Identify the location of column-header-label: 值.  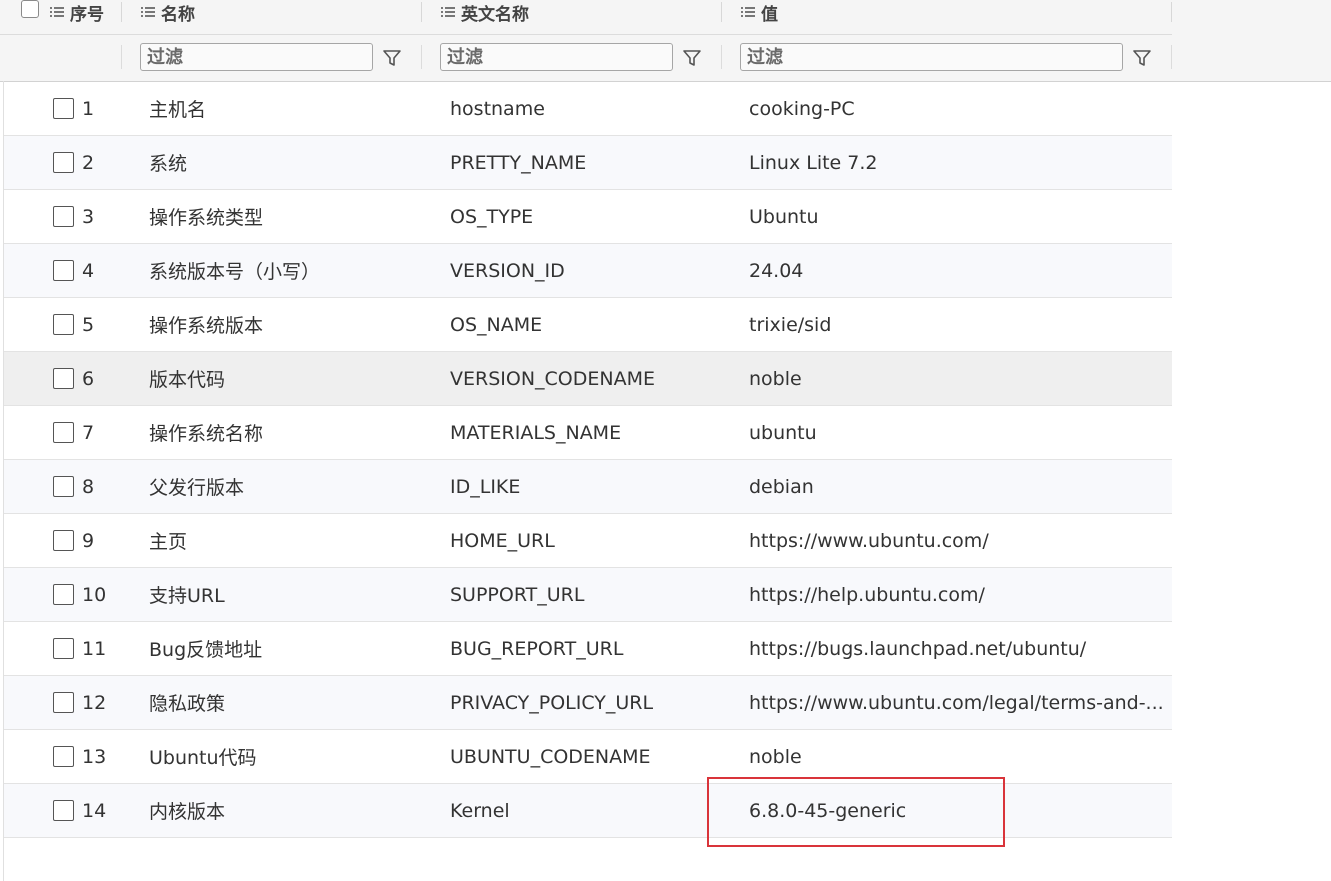
(769, 14).